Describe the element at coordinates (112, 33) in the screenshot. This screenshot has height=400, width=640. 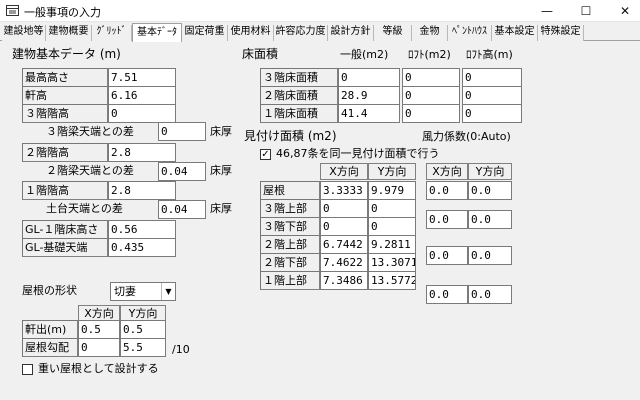
I see `tab-grid: ｸﾞﾘｯﾄﾞ` at that location.